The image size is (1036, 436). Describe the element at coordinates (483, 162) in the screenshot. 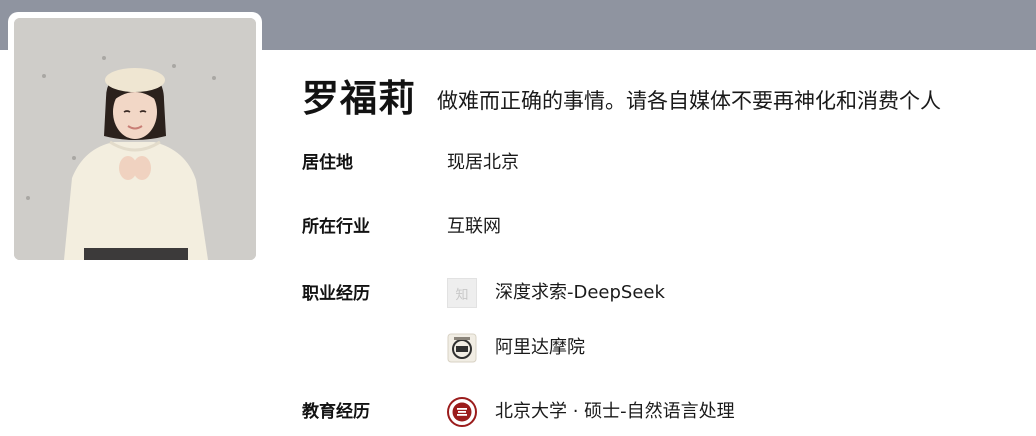

I see `residence-value: 现居北京` at that location.